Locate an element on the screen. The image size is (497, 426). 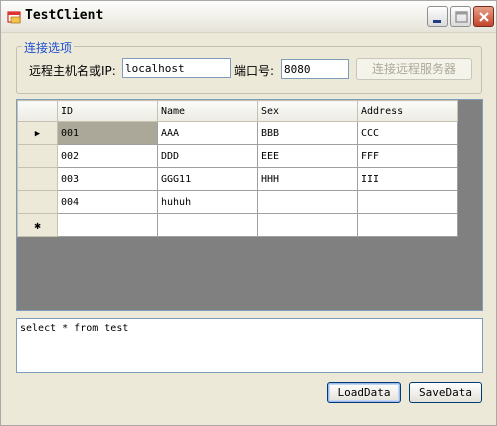
title-bar: TestClient is located at coordinates (248, 17).